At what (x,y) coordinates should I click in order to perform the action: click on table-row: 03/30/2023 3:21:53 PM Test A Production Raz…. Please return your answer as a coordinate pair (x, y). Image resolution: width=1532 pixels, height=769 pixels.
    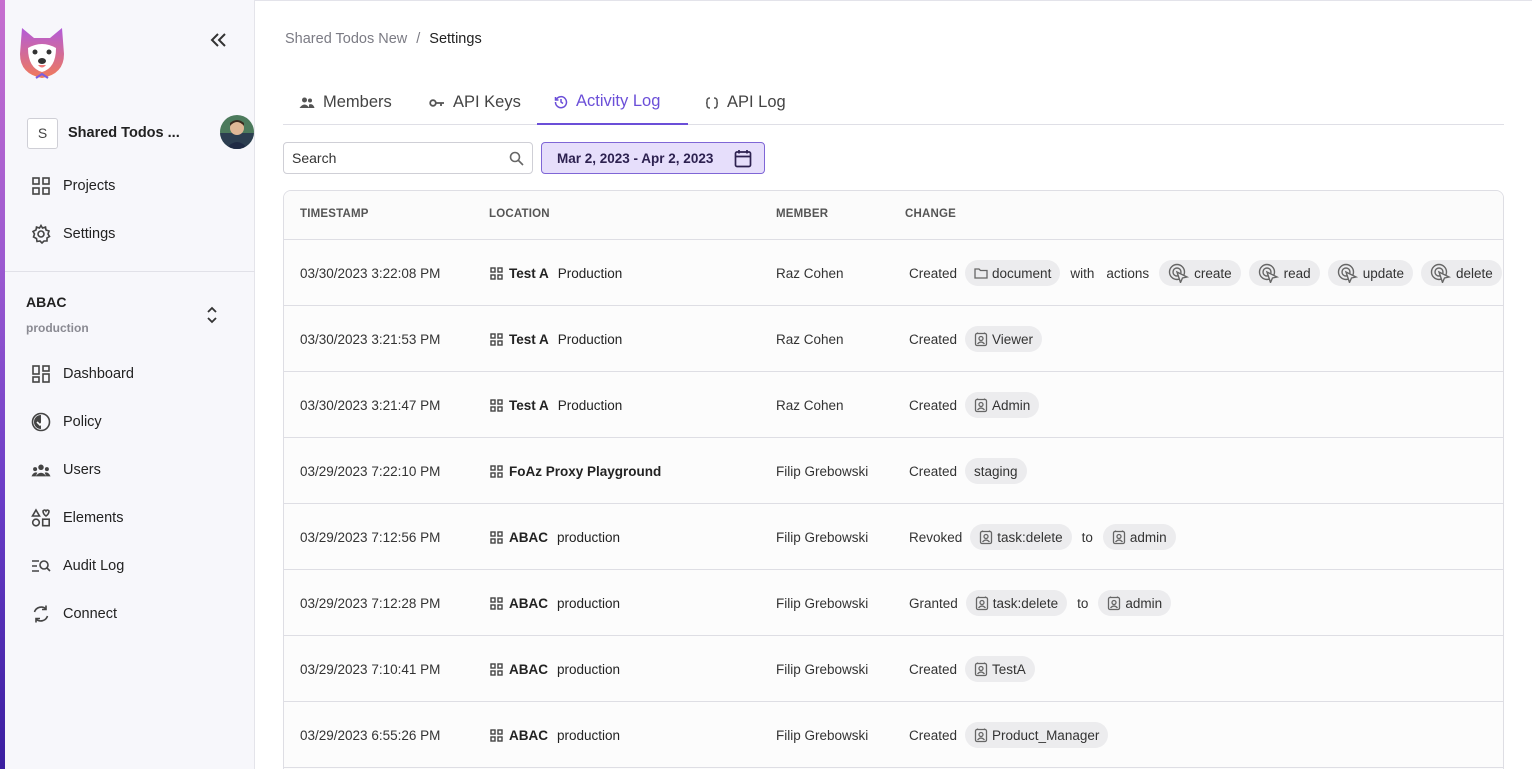
    Looking at the image, I should click on (893, 339).